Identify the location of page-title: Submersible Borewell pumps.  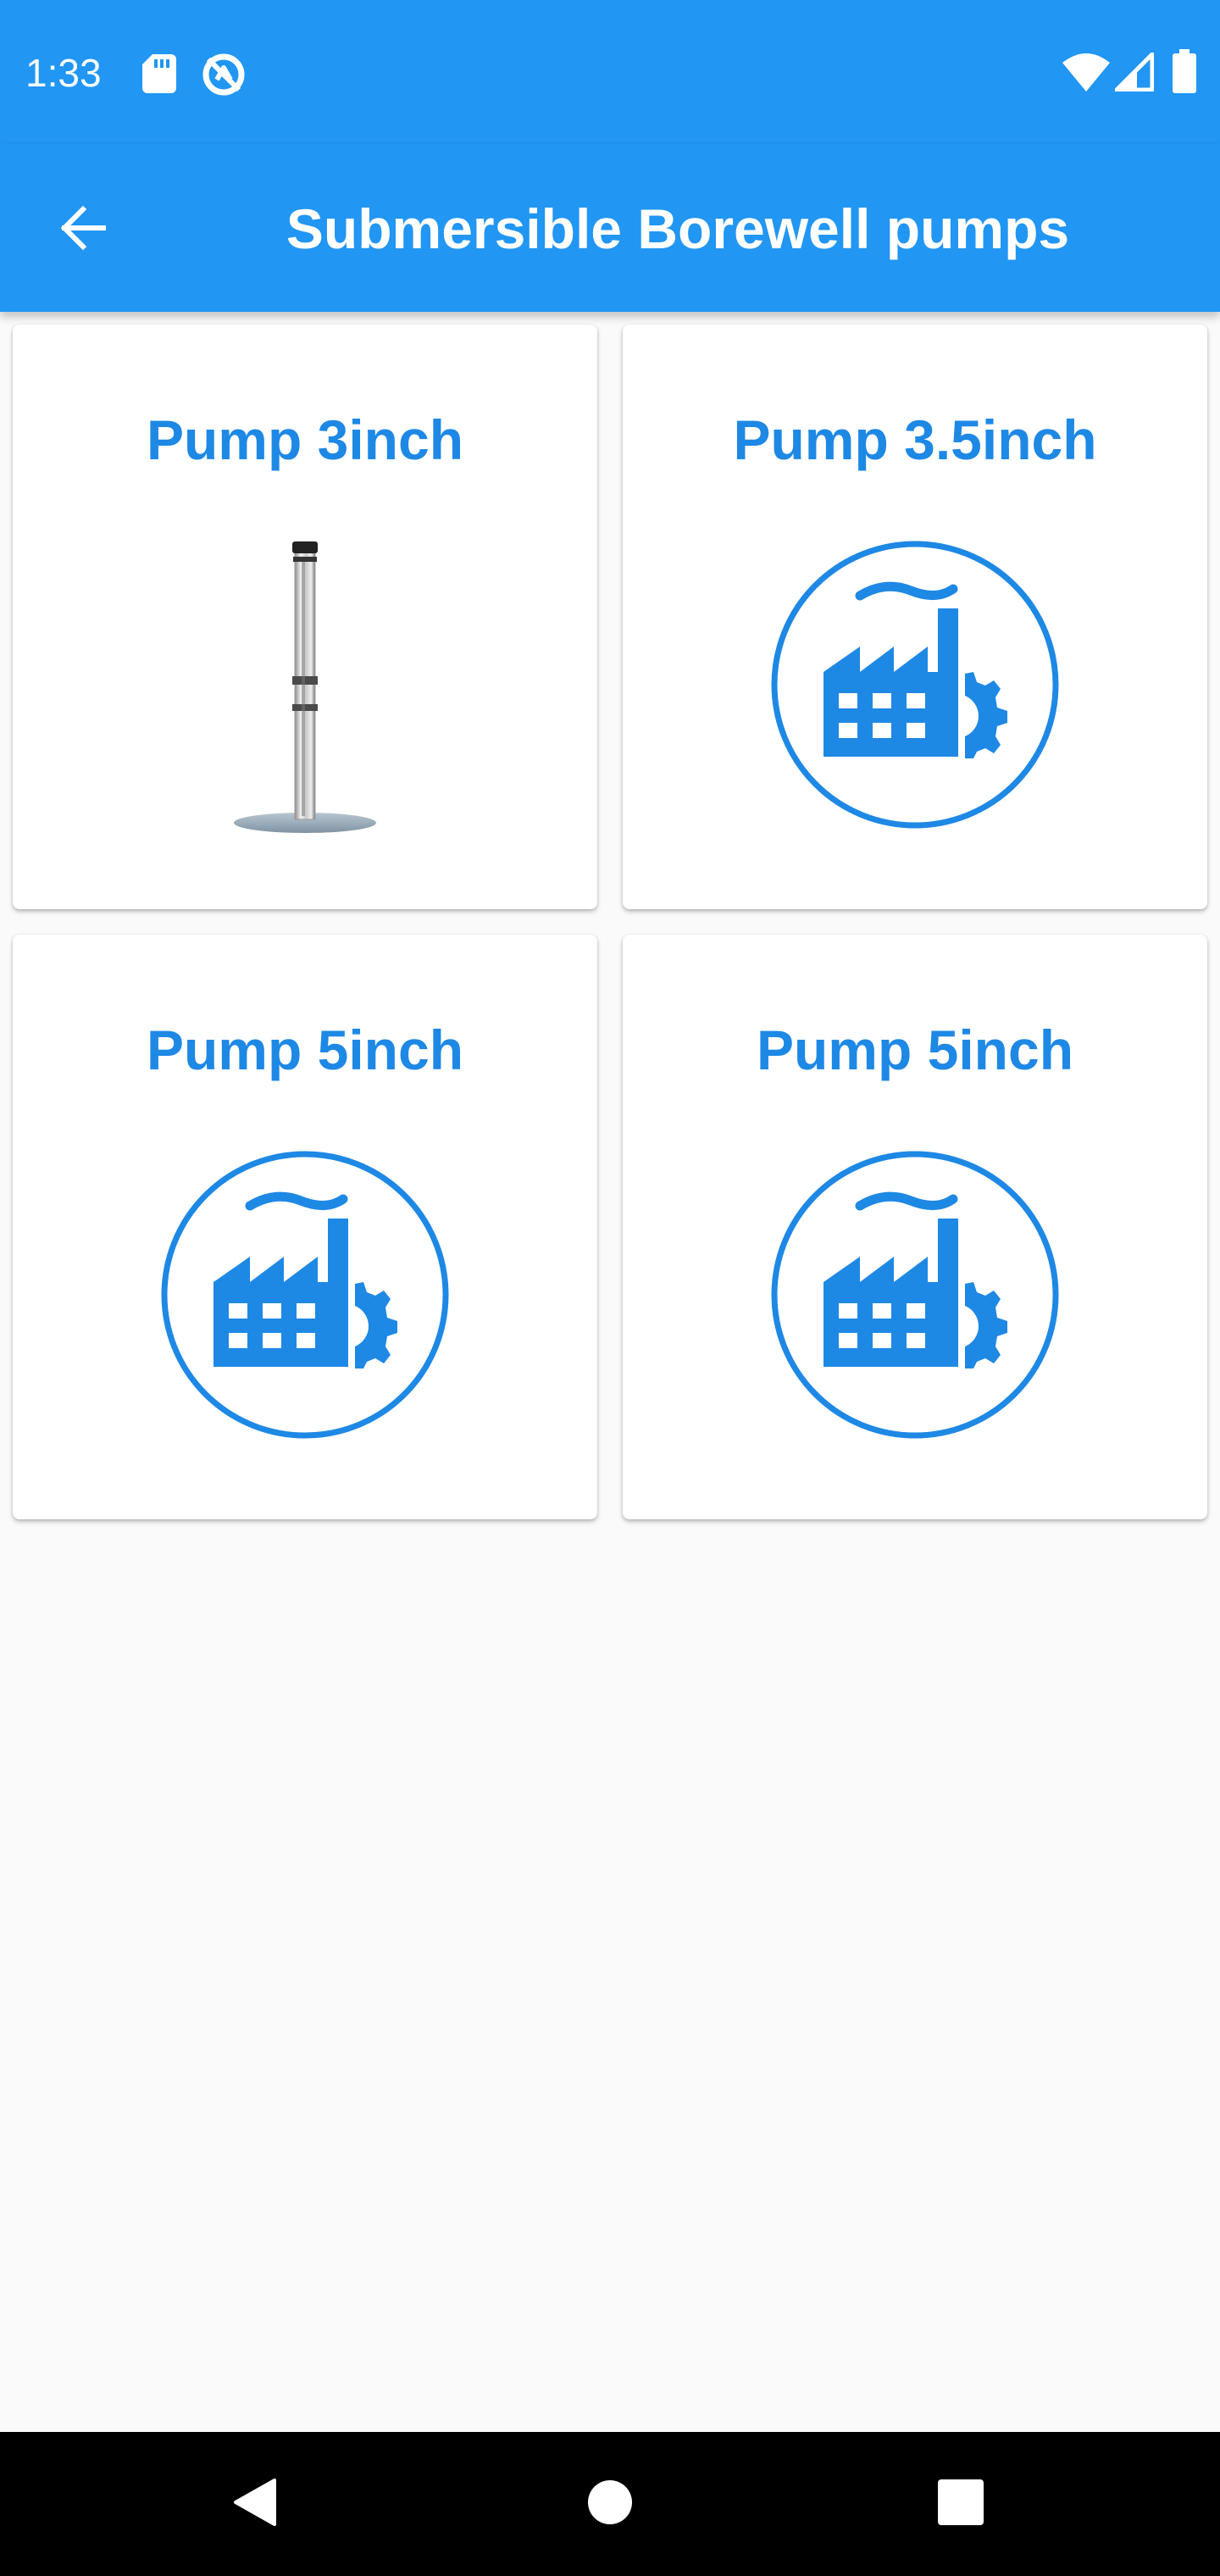
(678, 228).